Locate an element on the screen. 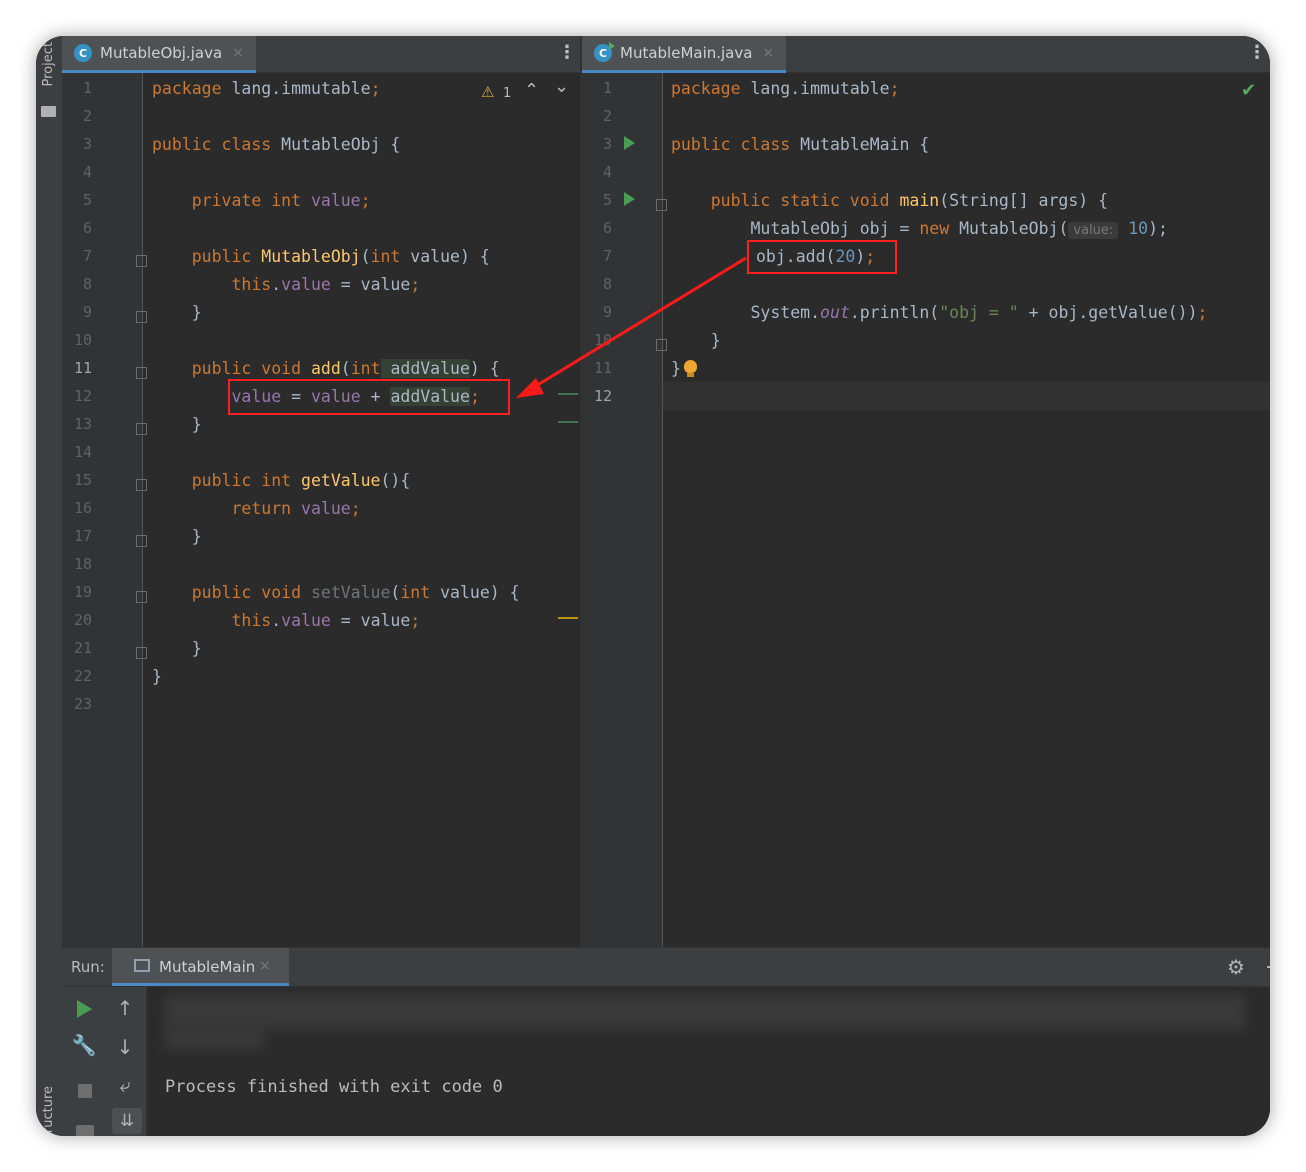 Image resolution: width=1306 pixels, height=1172 pixels. console-output: g Process finished with exit code 0 is located at coordinates (708, 1061).